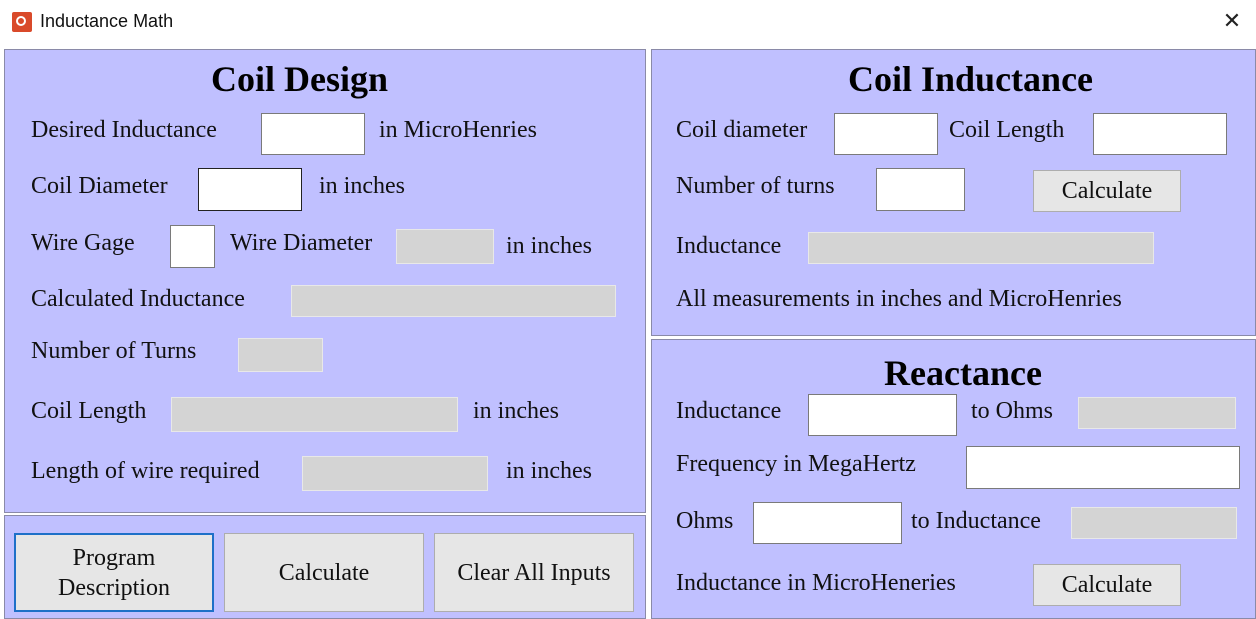 The height and width of the screenshot is (619, 1256). I want to click on ci-inductance-label: Inductance, so click(729, 246).